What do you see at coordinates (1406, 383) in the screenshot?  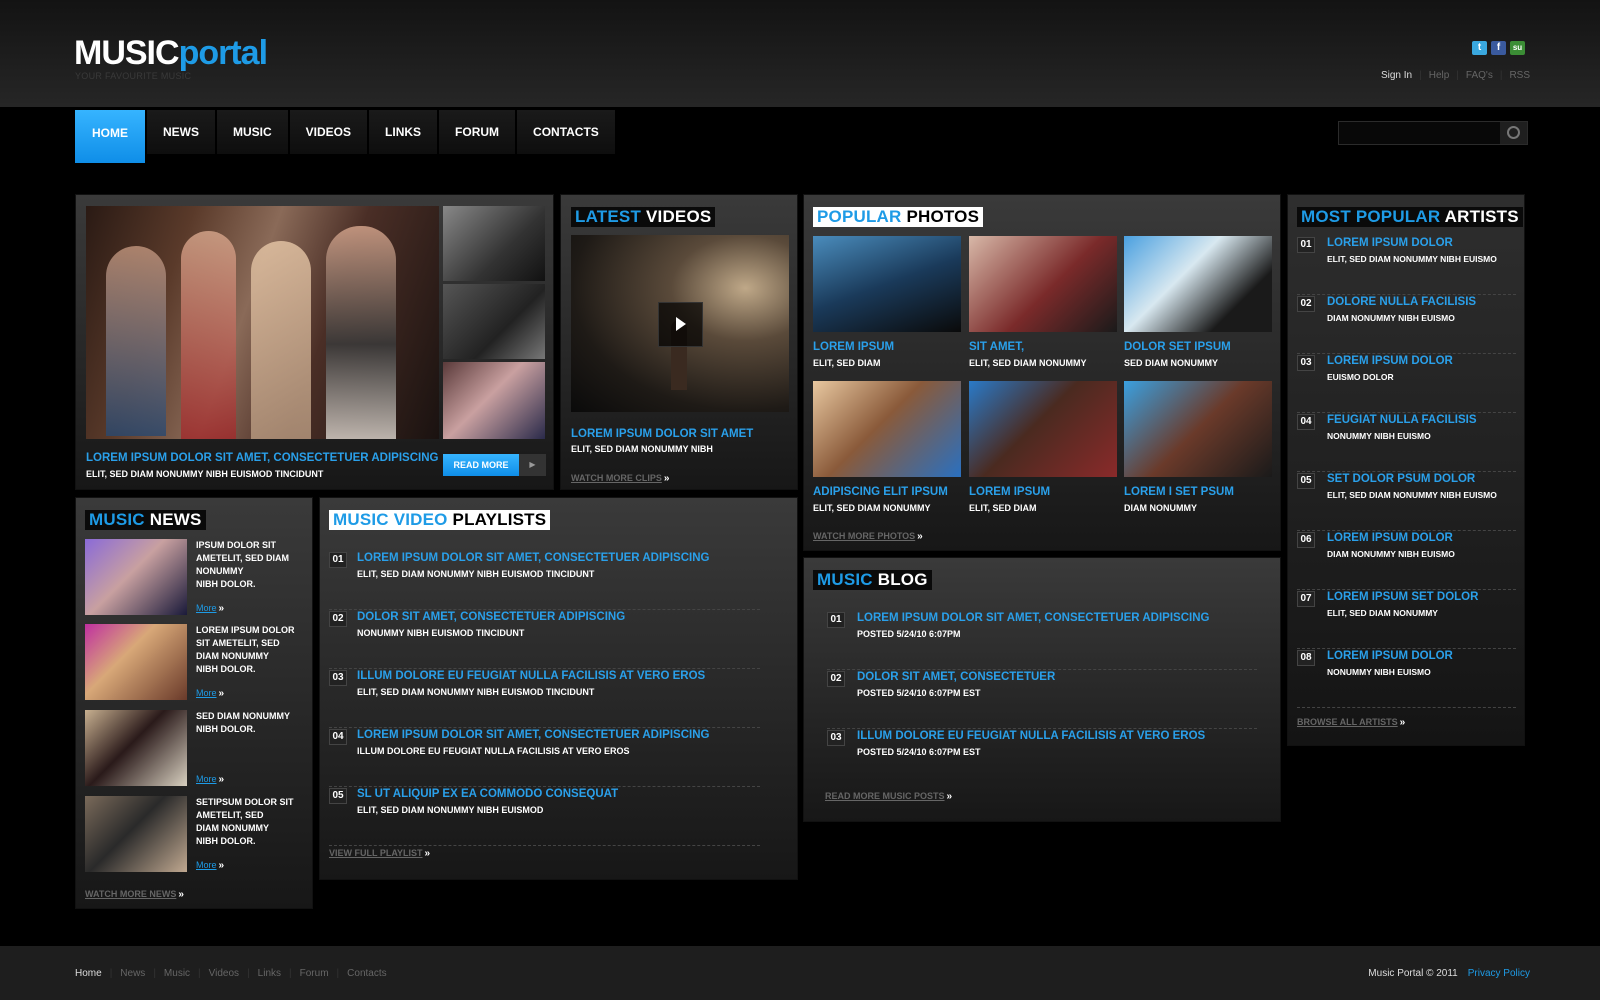 I see `artist-item: 03 LOREM IPSUM DOLOR EUISMO DOLOR` at bounding box center [1406, 383].